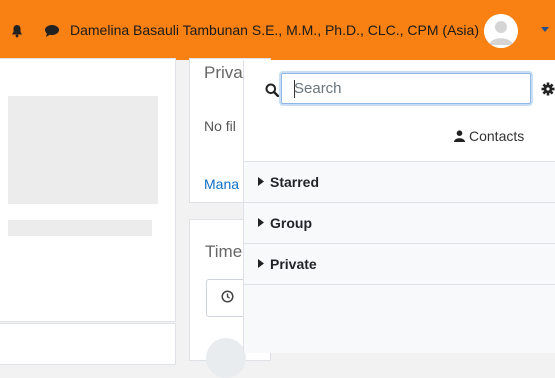 The height and width of the screenshot is (378, 555). I want to click on section-label: Starred, so click(295, 182).